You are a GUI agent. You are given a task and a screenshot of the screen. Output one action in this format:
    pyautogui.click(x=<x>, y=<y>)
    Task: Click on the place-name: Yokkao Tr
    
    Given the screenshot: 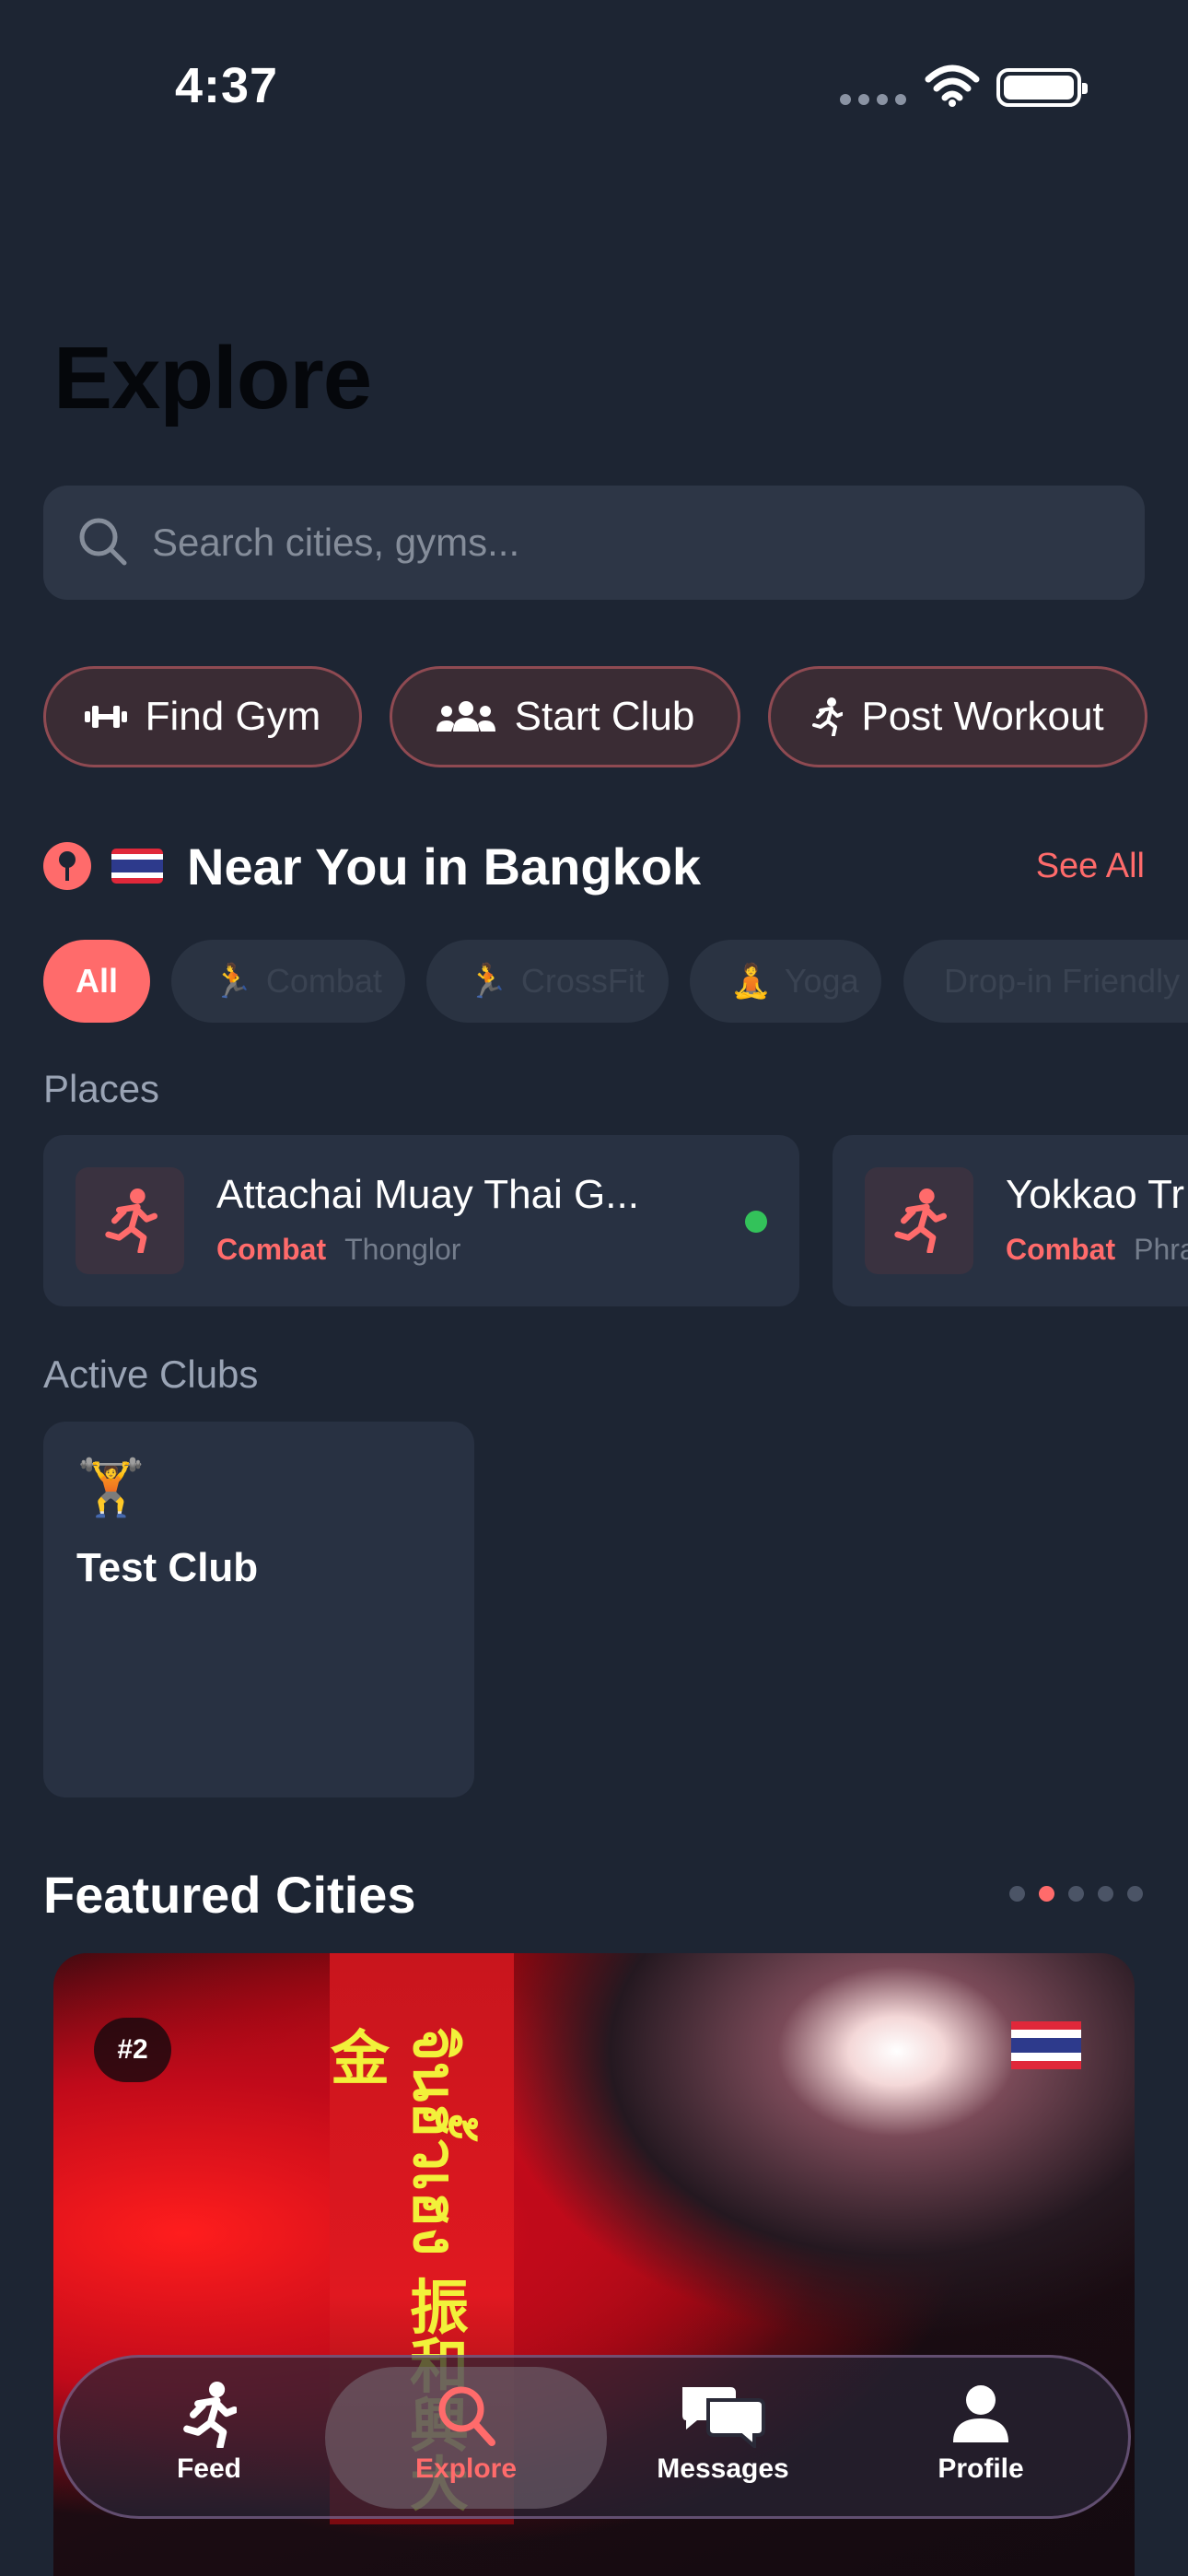 What is the action you would take?
    pyautogui.click(x=1095, y=1194)
    